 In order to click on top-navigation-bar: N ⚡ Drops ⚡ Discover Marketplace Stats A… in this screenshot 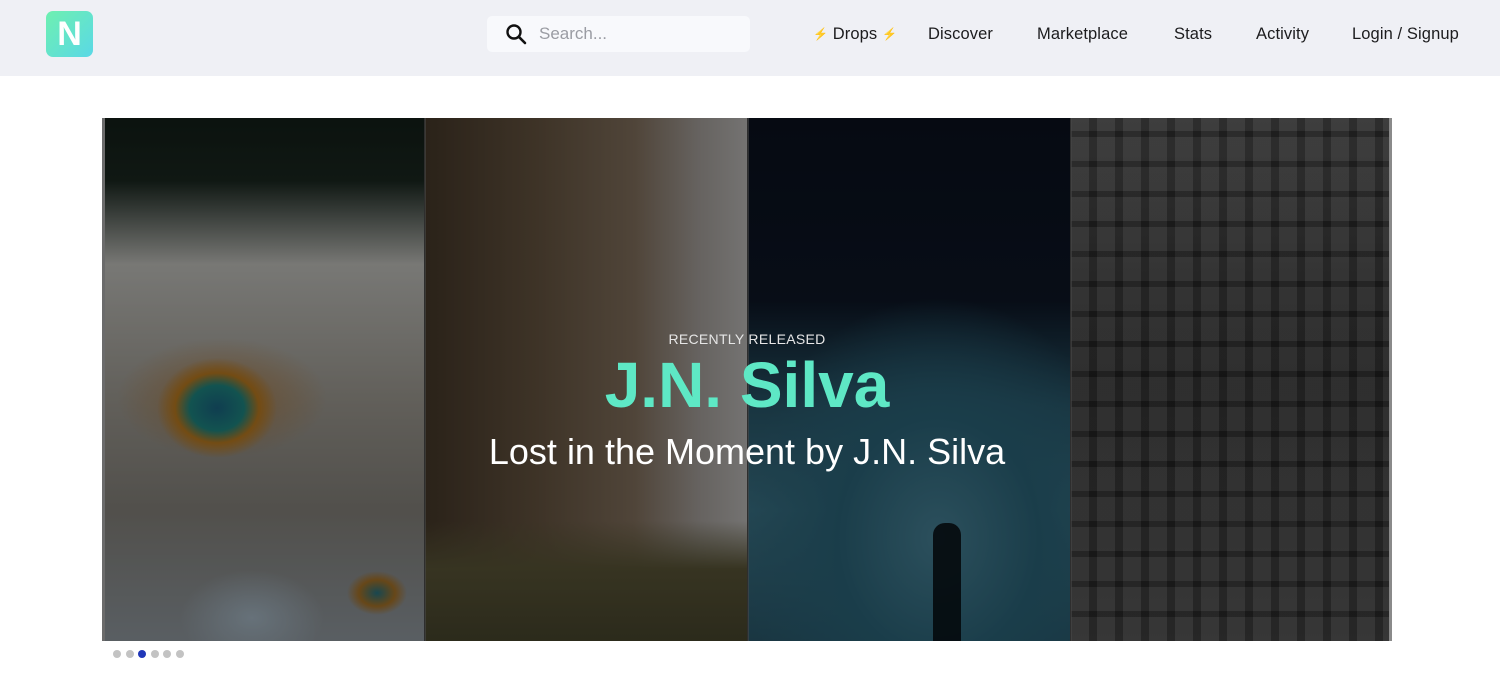, I will do `click(750, 38)`.